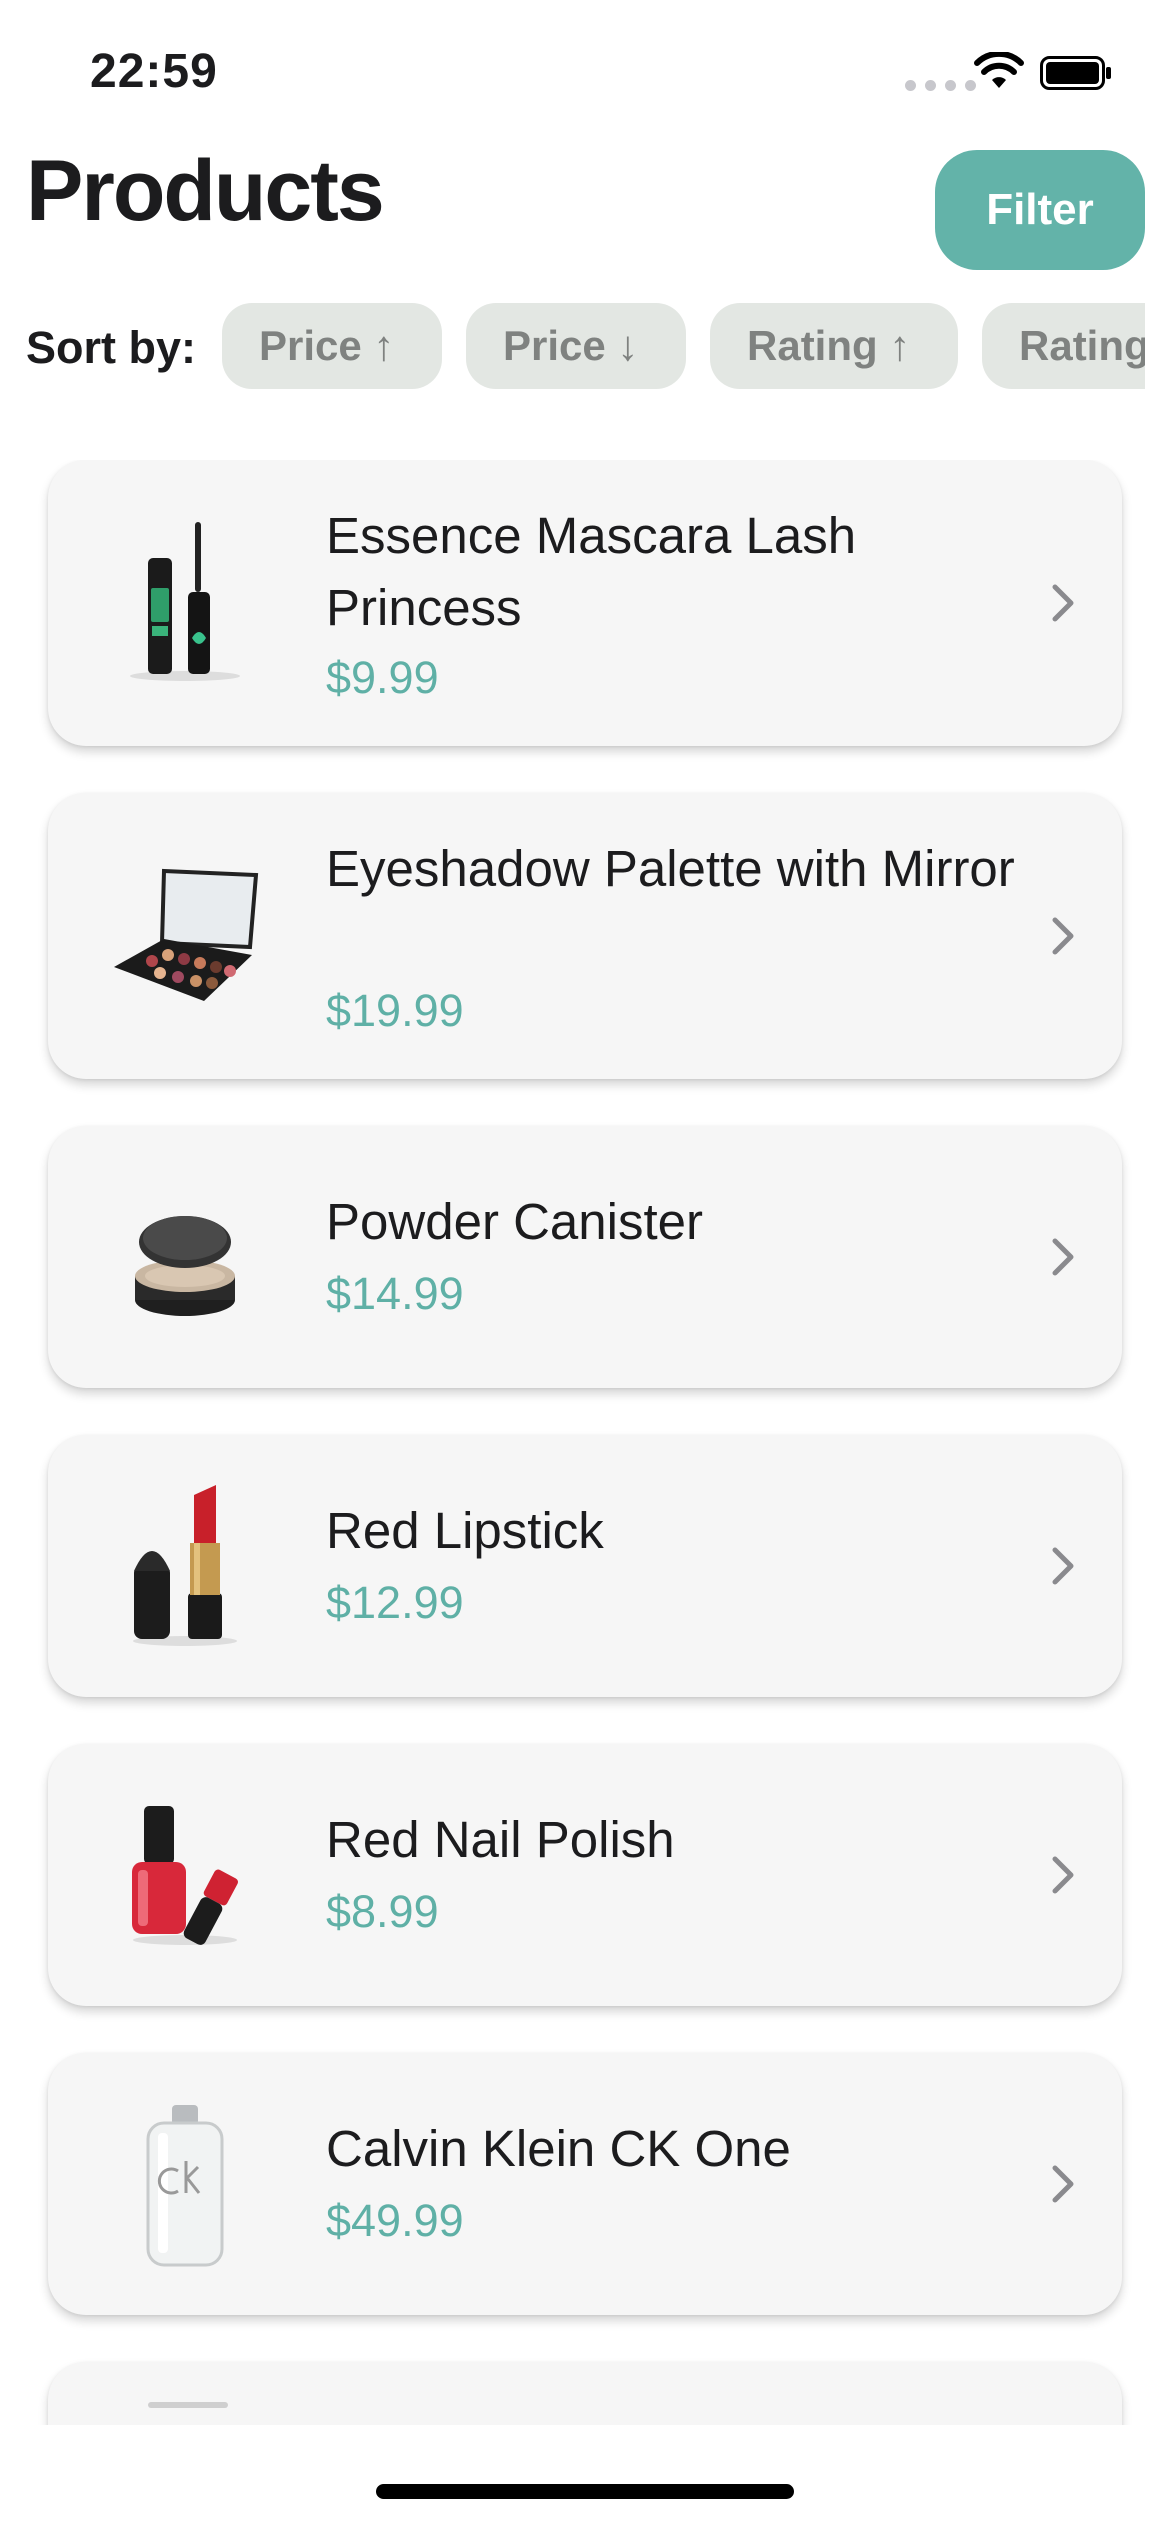 The height and width of the screenshot is (2532, 1170). I want to click on product-name: Red Nail Polish, so click(500, 1839).